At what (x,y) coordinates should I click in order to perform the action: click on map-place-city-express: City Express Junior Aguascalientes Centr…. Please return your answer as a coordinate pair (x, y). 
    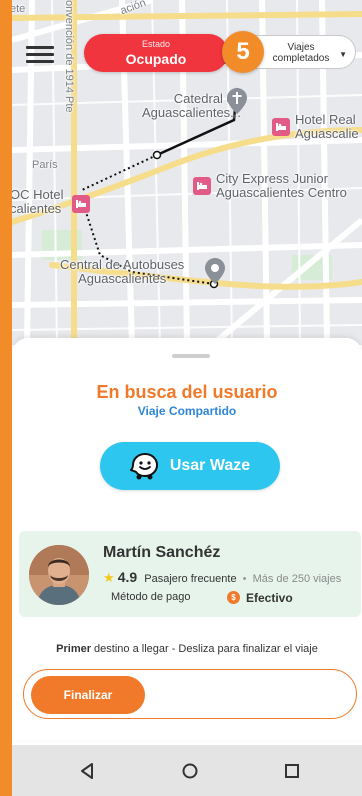
    Looking at the image, I should click on (281, 185).